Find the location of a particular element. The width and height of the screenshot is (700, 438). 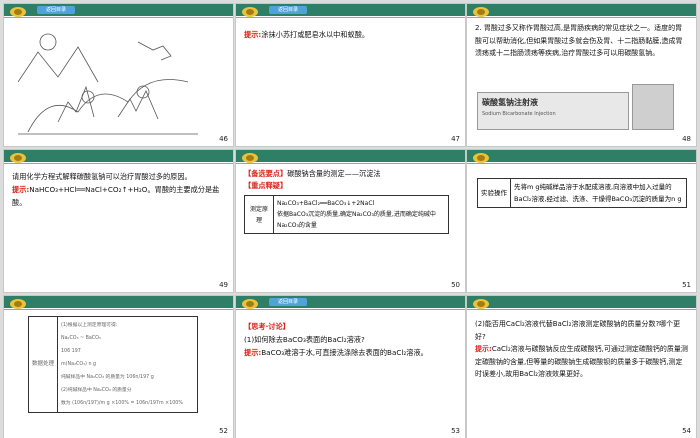

calc-line: Na₂CO₃ ~ BaCO₃ is located at coordinates (81, 338).